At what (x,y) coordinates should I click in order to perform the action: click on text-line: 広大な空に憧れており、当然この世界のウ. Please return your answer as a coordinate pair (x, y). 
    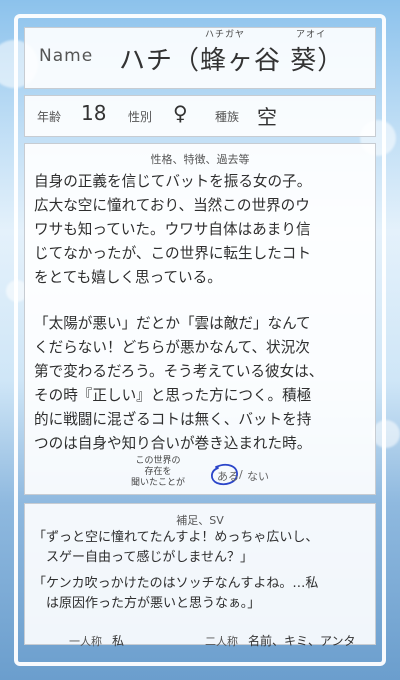
    Looking at the image, I should click on (172, 205).